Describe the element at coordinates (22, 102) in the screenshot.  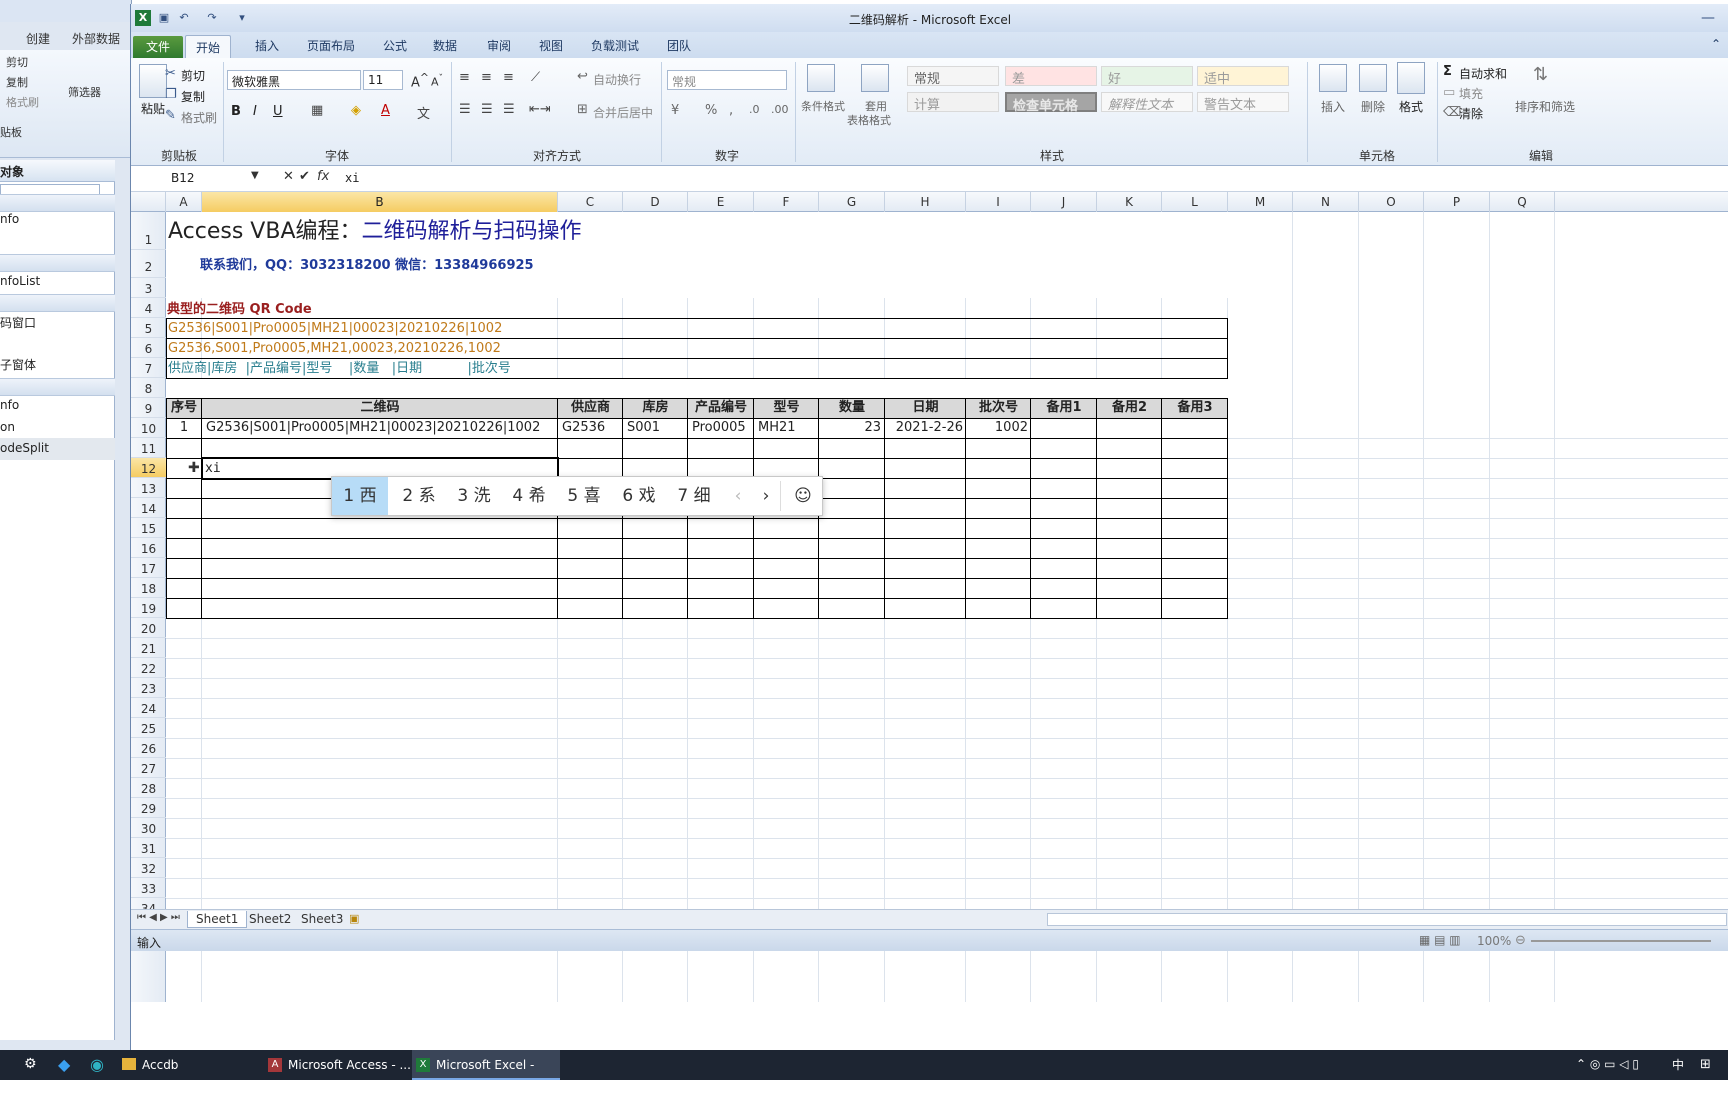
I see `access-format-painter: 格式刷` at that location.